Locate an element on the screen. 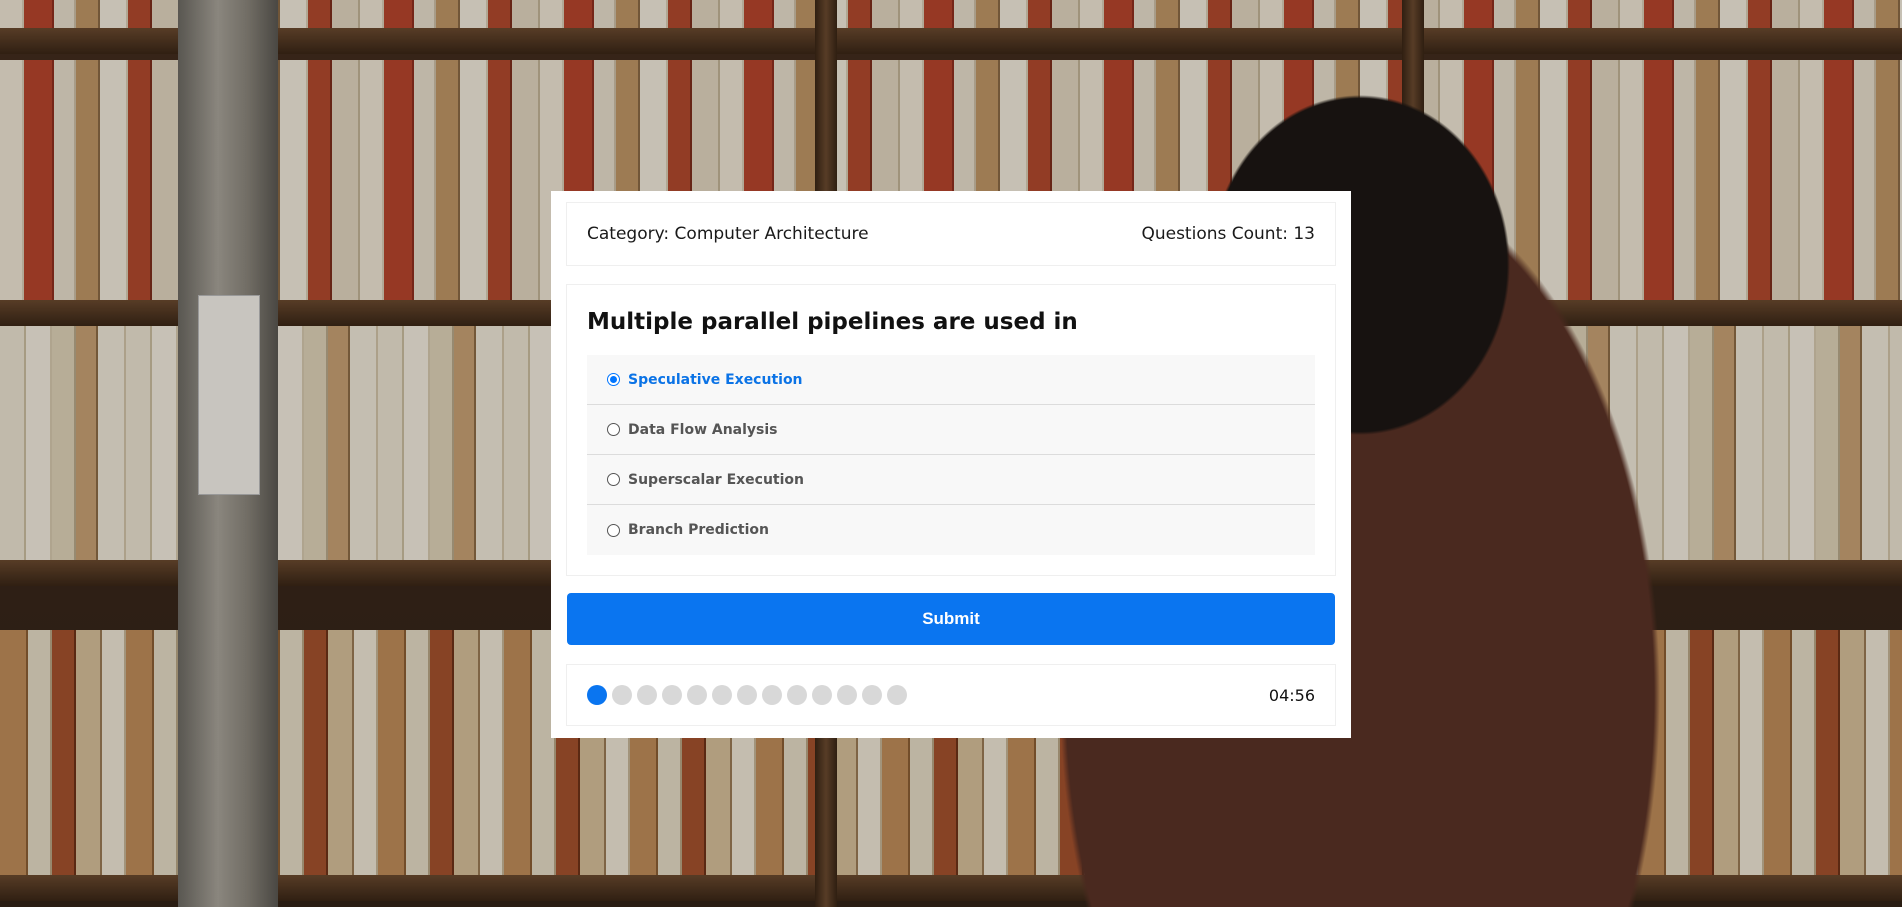 This screenshot has height=907, width=1902. progress-dot-current is located at coordinates (597, 695).